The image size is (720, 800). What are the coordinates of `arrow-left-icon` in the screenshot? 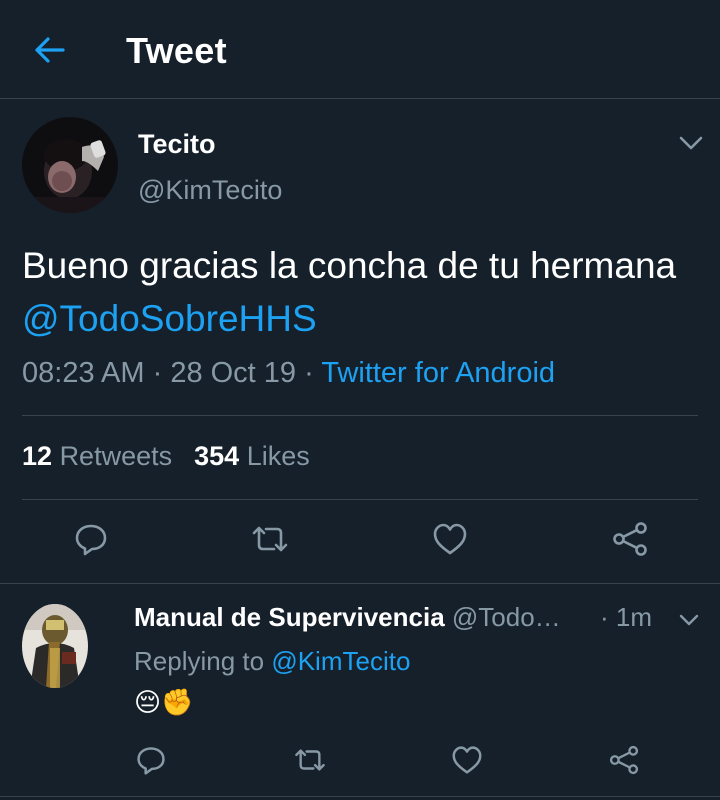 It's located at (50, 50).